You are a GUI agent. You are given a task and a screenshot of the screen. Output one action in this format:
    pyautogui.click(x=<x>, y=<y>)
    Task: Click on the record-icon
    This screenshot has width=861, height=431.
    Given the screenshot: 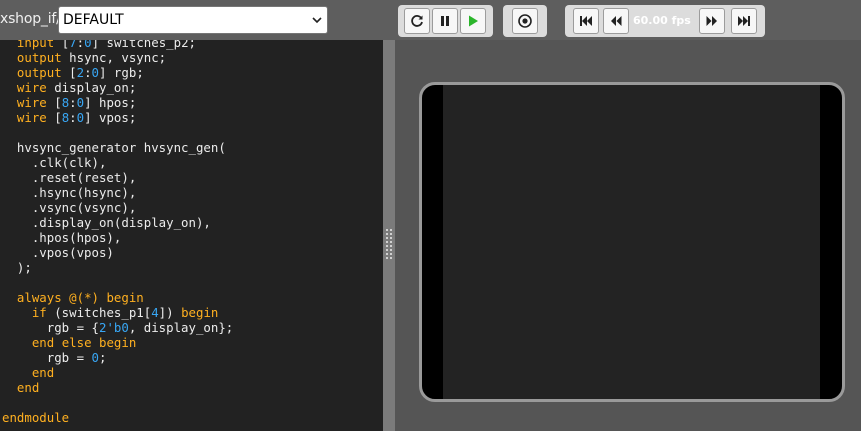 What is the action you would take?
    pyautogui.click(x=525, y=21)
    